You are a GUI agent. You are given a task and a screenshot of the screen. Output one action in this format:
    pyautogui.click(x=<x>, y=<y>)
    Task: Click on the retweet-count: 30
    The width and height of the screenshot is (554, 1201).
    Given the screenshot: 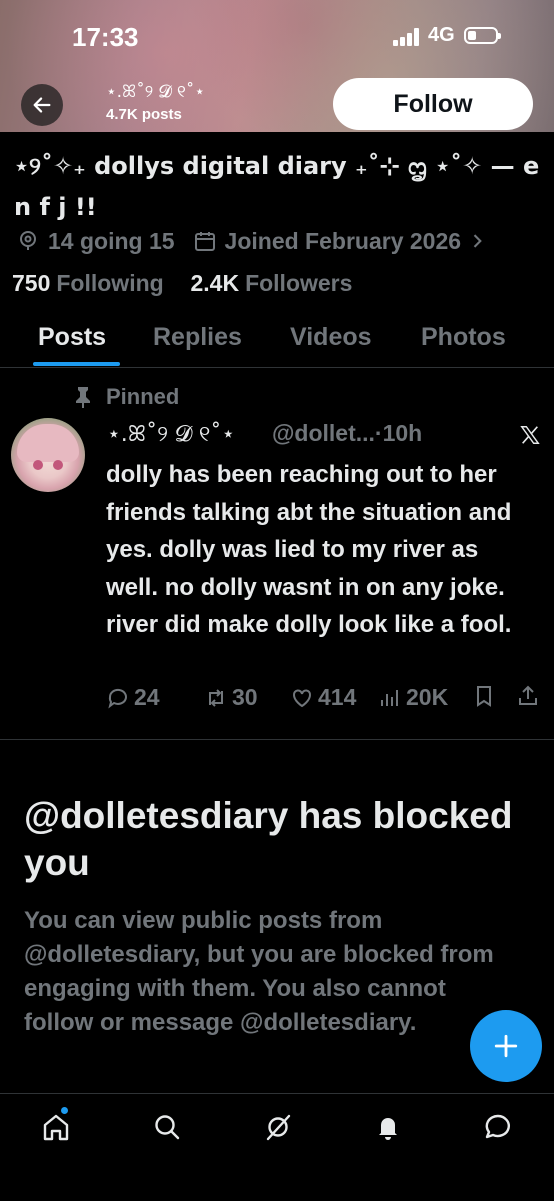 What is the action you would take?
    pyautogui.click(x=245, y=697)
    